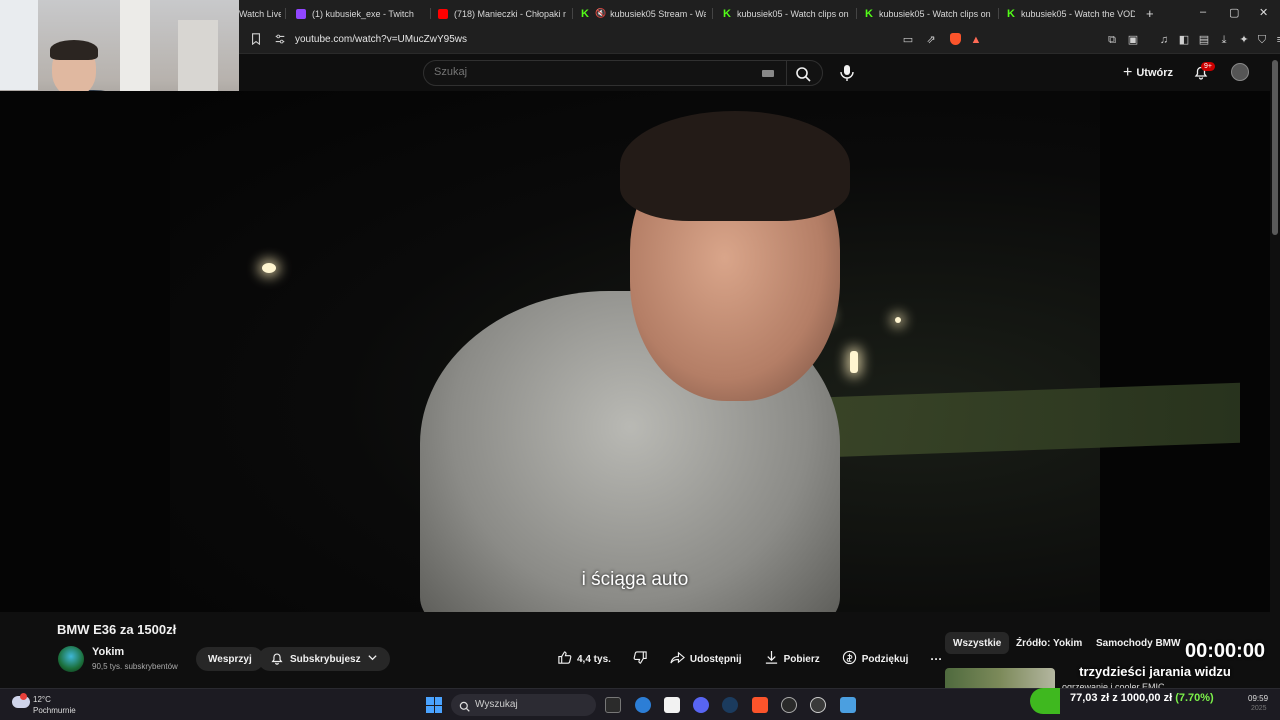 This screenshot has width=1280, height=720. What do you see at coordinates (613, 705) in the screenshot?
I see `terminal-icon` at bounding box center [613, 705].